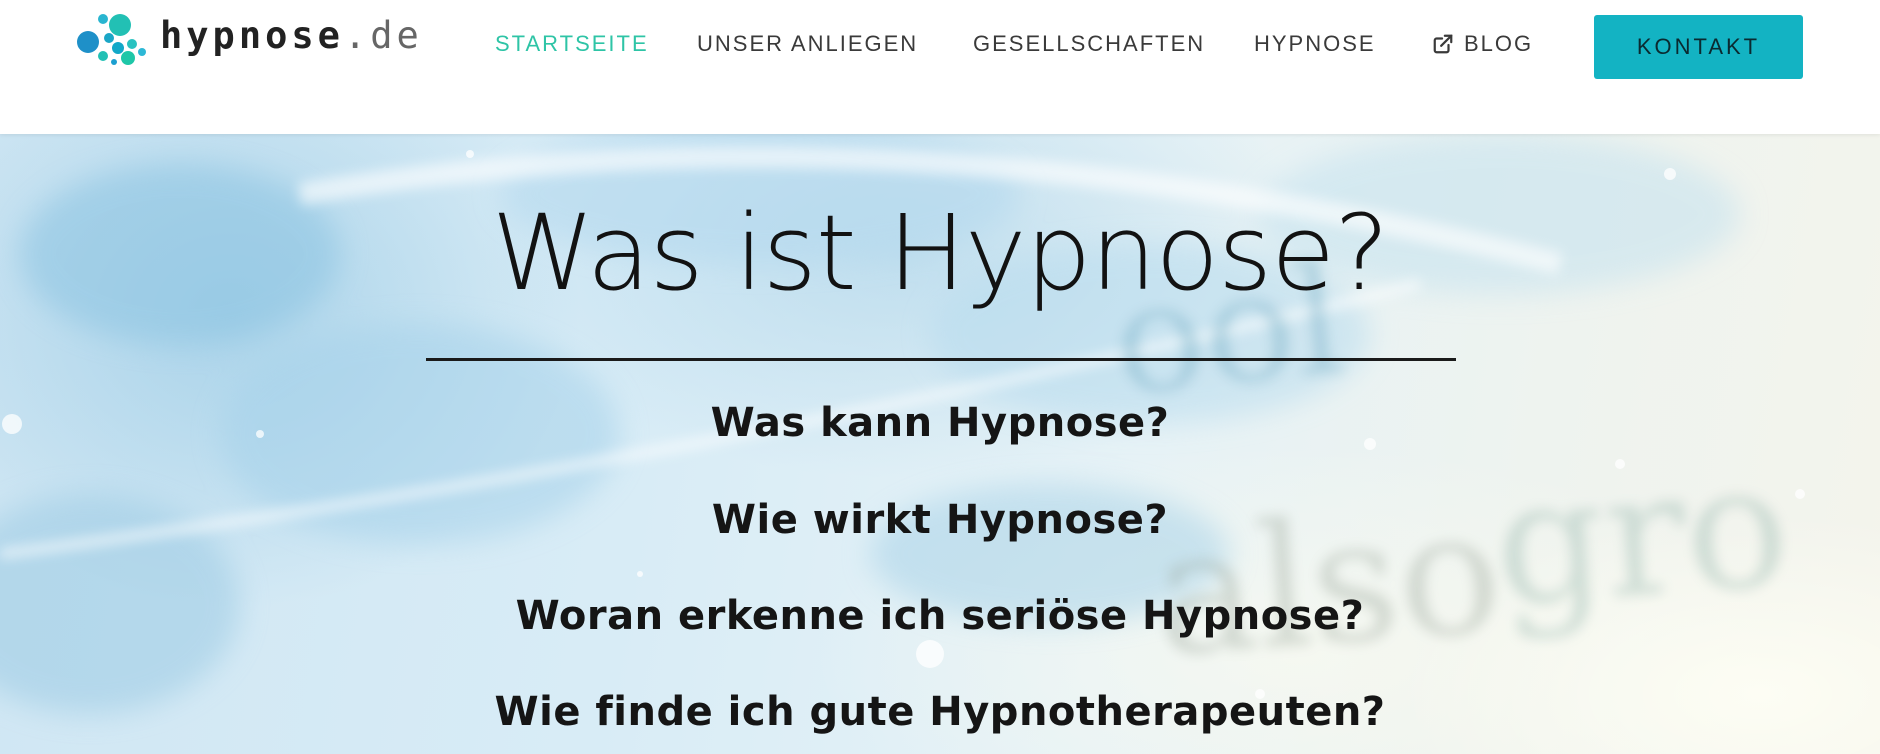 This screenshot has height=754, width=1880. I want to click on title-divider, so click(941, 359).